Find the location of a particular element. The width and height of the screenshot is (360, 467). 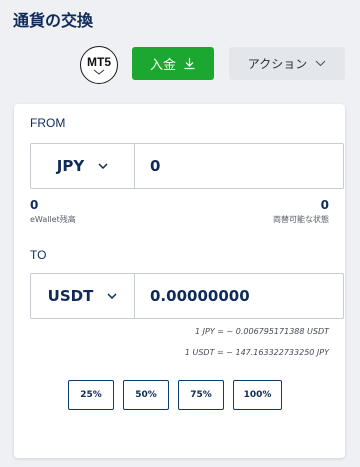

platform-switcher: MT5 is located at coordinates (99, 65).